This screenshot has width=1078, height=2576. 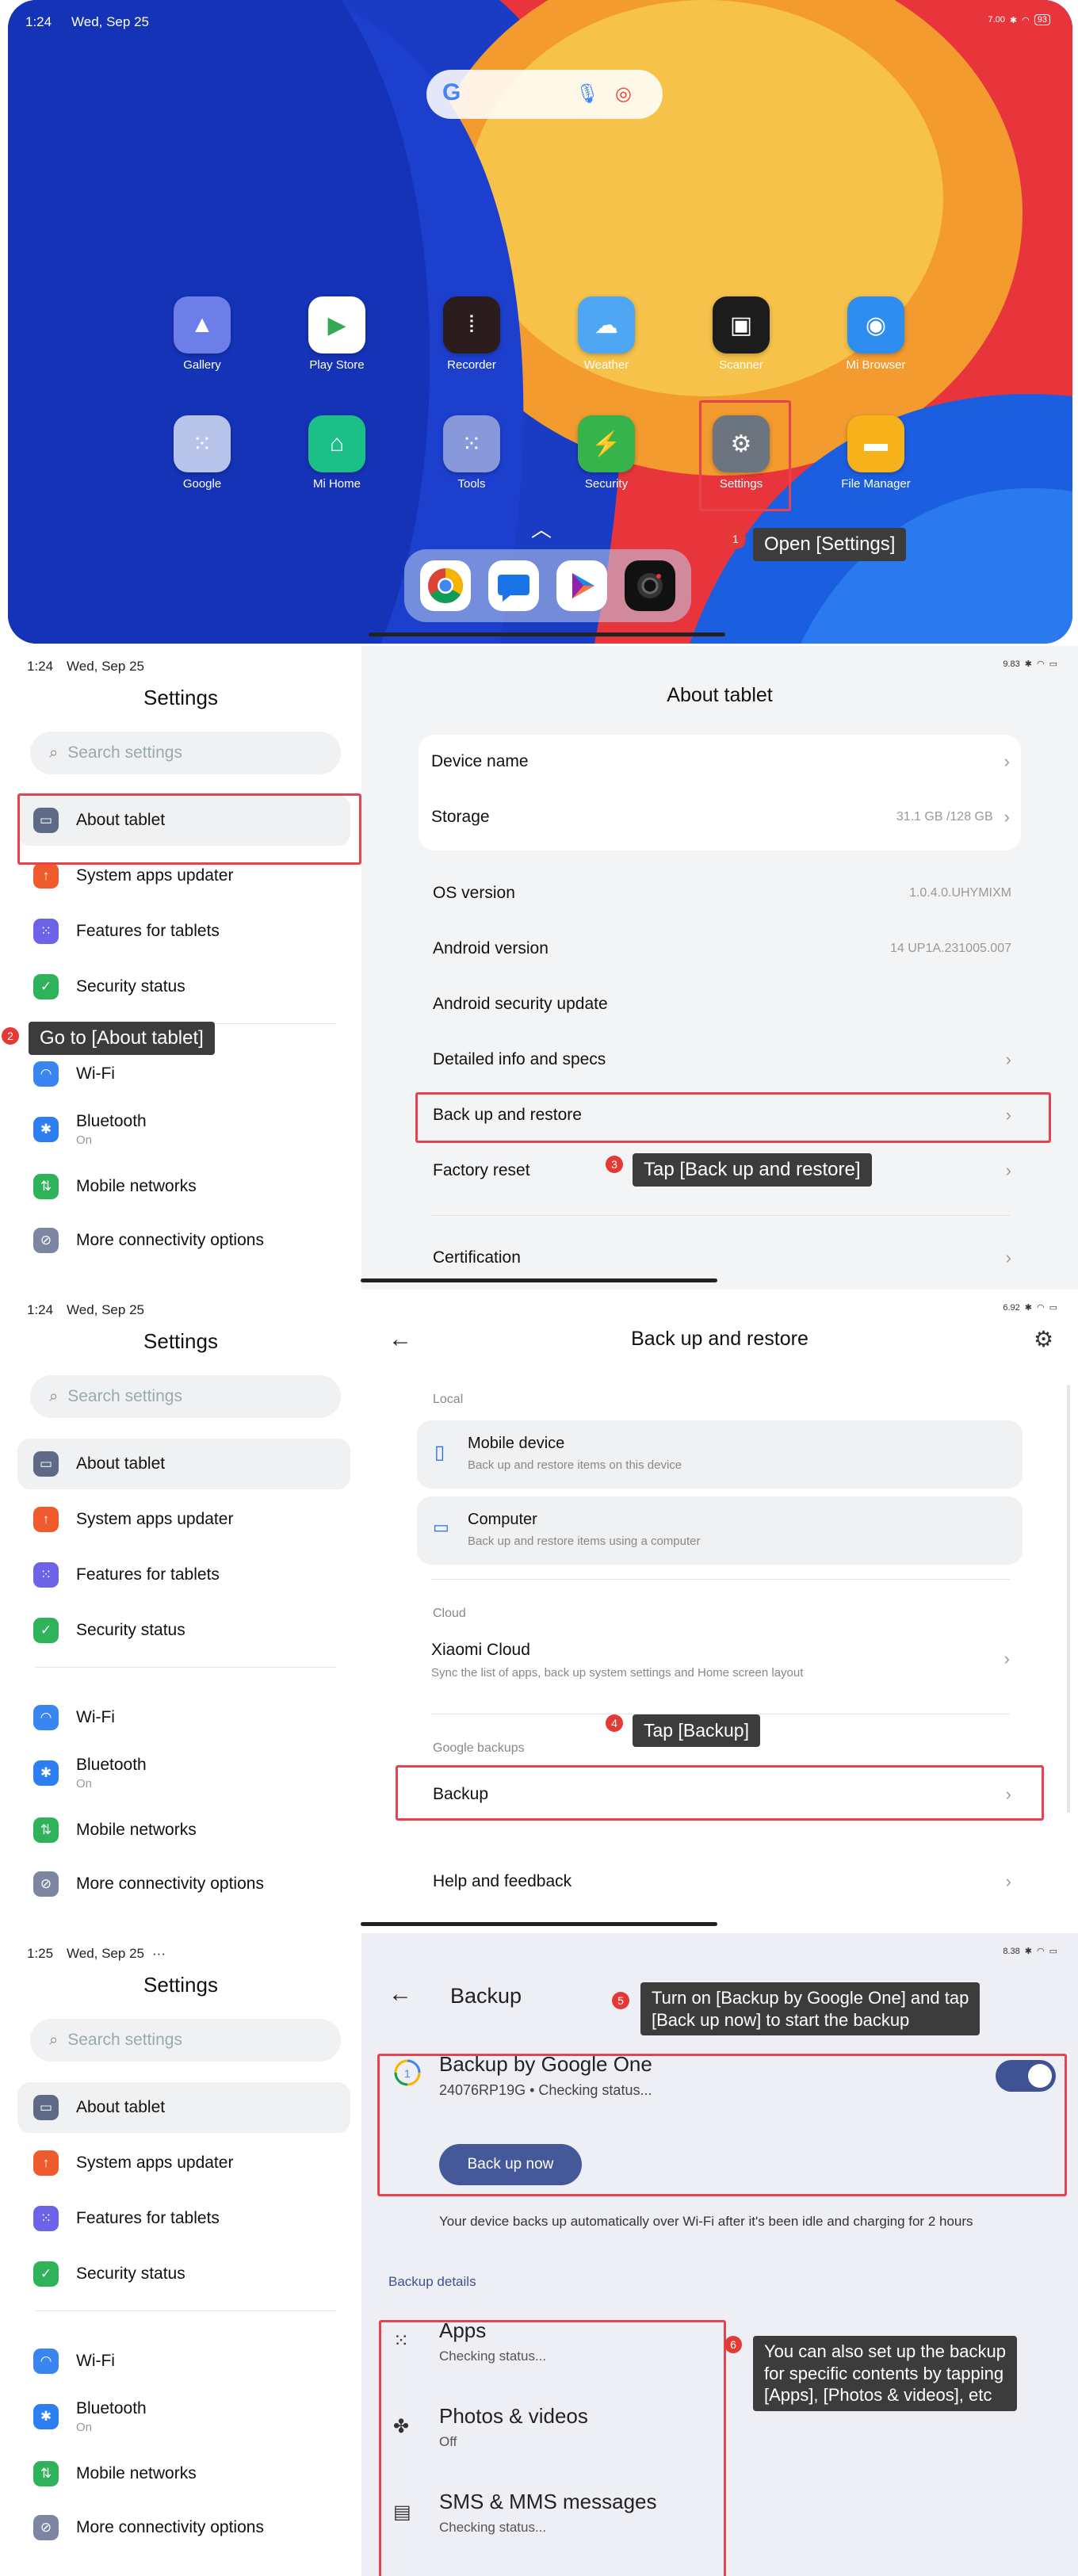 What do you see at coordinates (148, 2218) in the screenshot?
I see `sidebar-item-text: Features for tablets` at bounding box center [148, 2218].